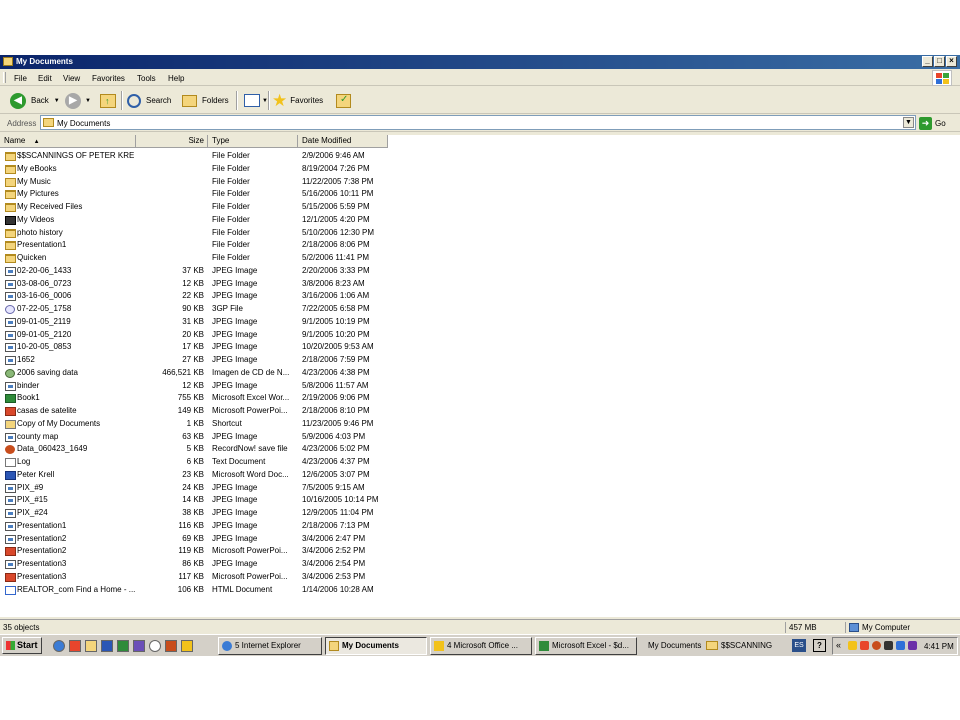 The width and height of the screenshot is (960, 720). What do you see at coordinates (336, 206) in the screenshot?
I see `file-date: 5/15/2006 5:59 PM` at bounding box center [336, 206].